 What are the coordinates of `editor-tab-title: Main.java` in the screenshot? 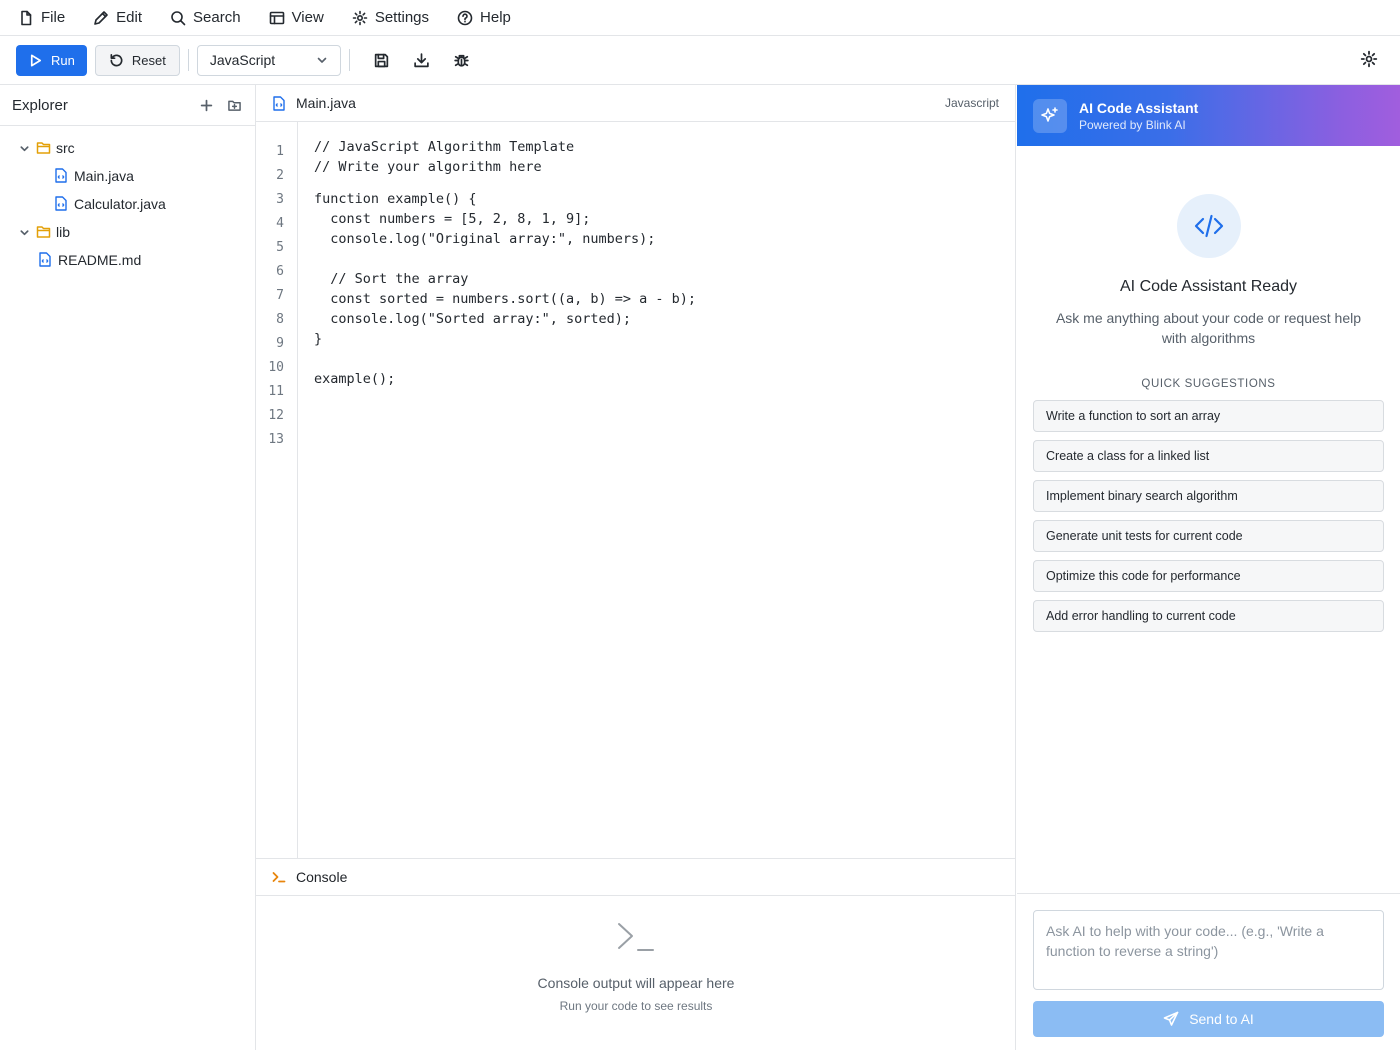 It's located at (314, 103).